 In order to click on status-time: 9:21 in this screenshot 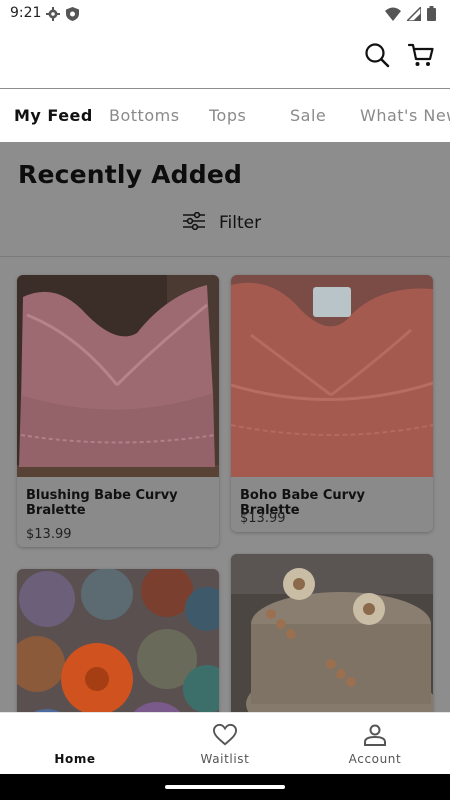, I will do `click(26, 13)`.